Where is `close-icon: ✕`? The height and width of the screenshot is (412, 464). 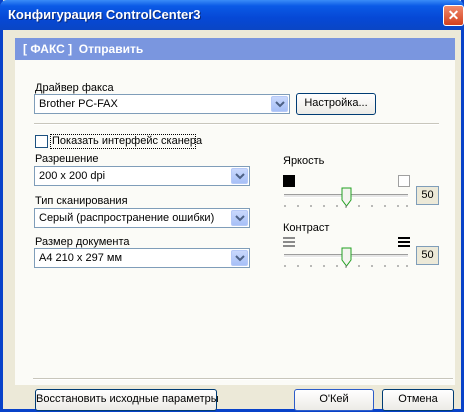
close-icon: ✕ is located at coordinates (453, 15).